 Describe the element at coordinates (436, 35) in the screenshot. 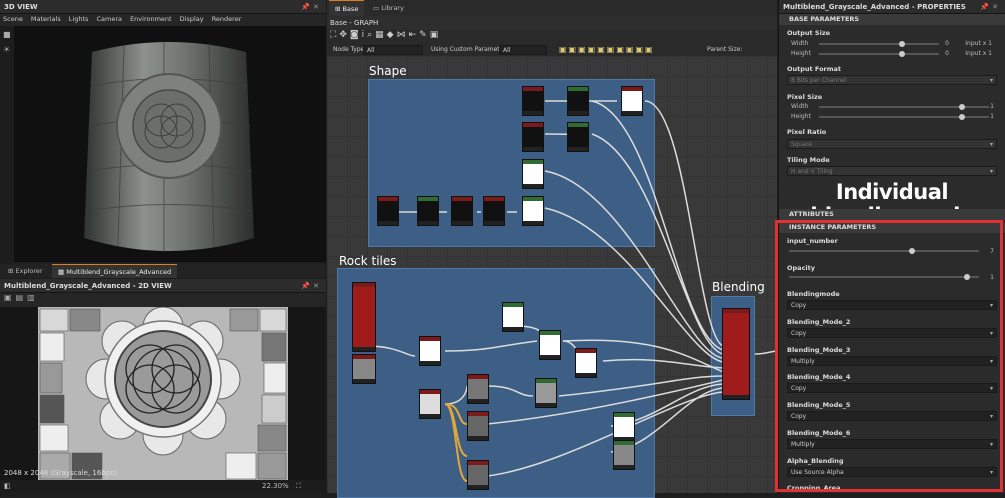

I see `publish-icon: ▣` at that location.